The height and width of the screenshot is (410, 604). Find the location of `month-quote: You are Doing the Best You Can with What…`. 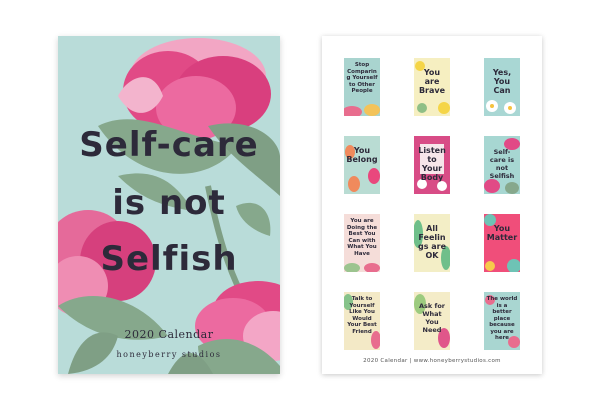

month-quote: You are Doing the Best You Can with What… is located at coordinates (362, 237).